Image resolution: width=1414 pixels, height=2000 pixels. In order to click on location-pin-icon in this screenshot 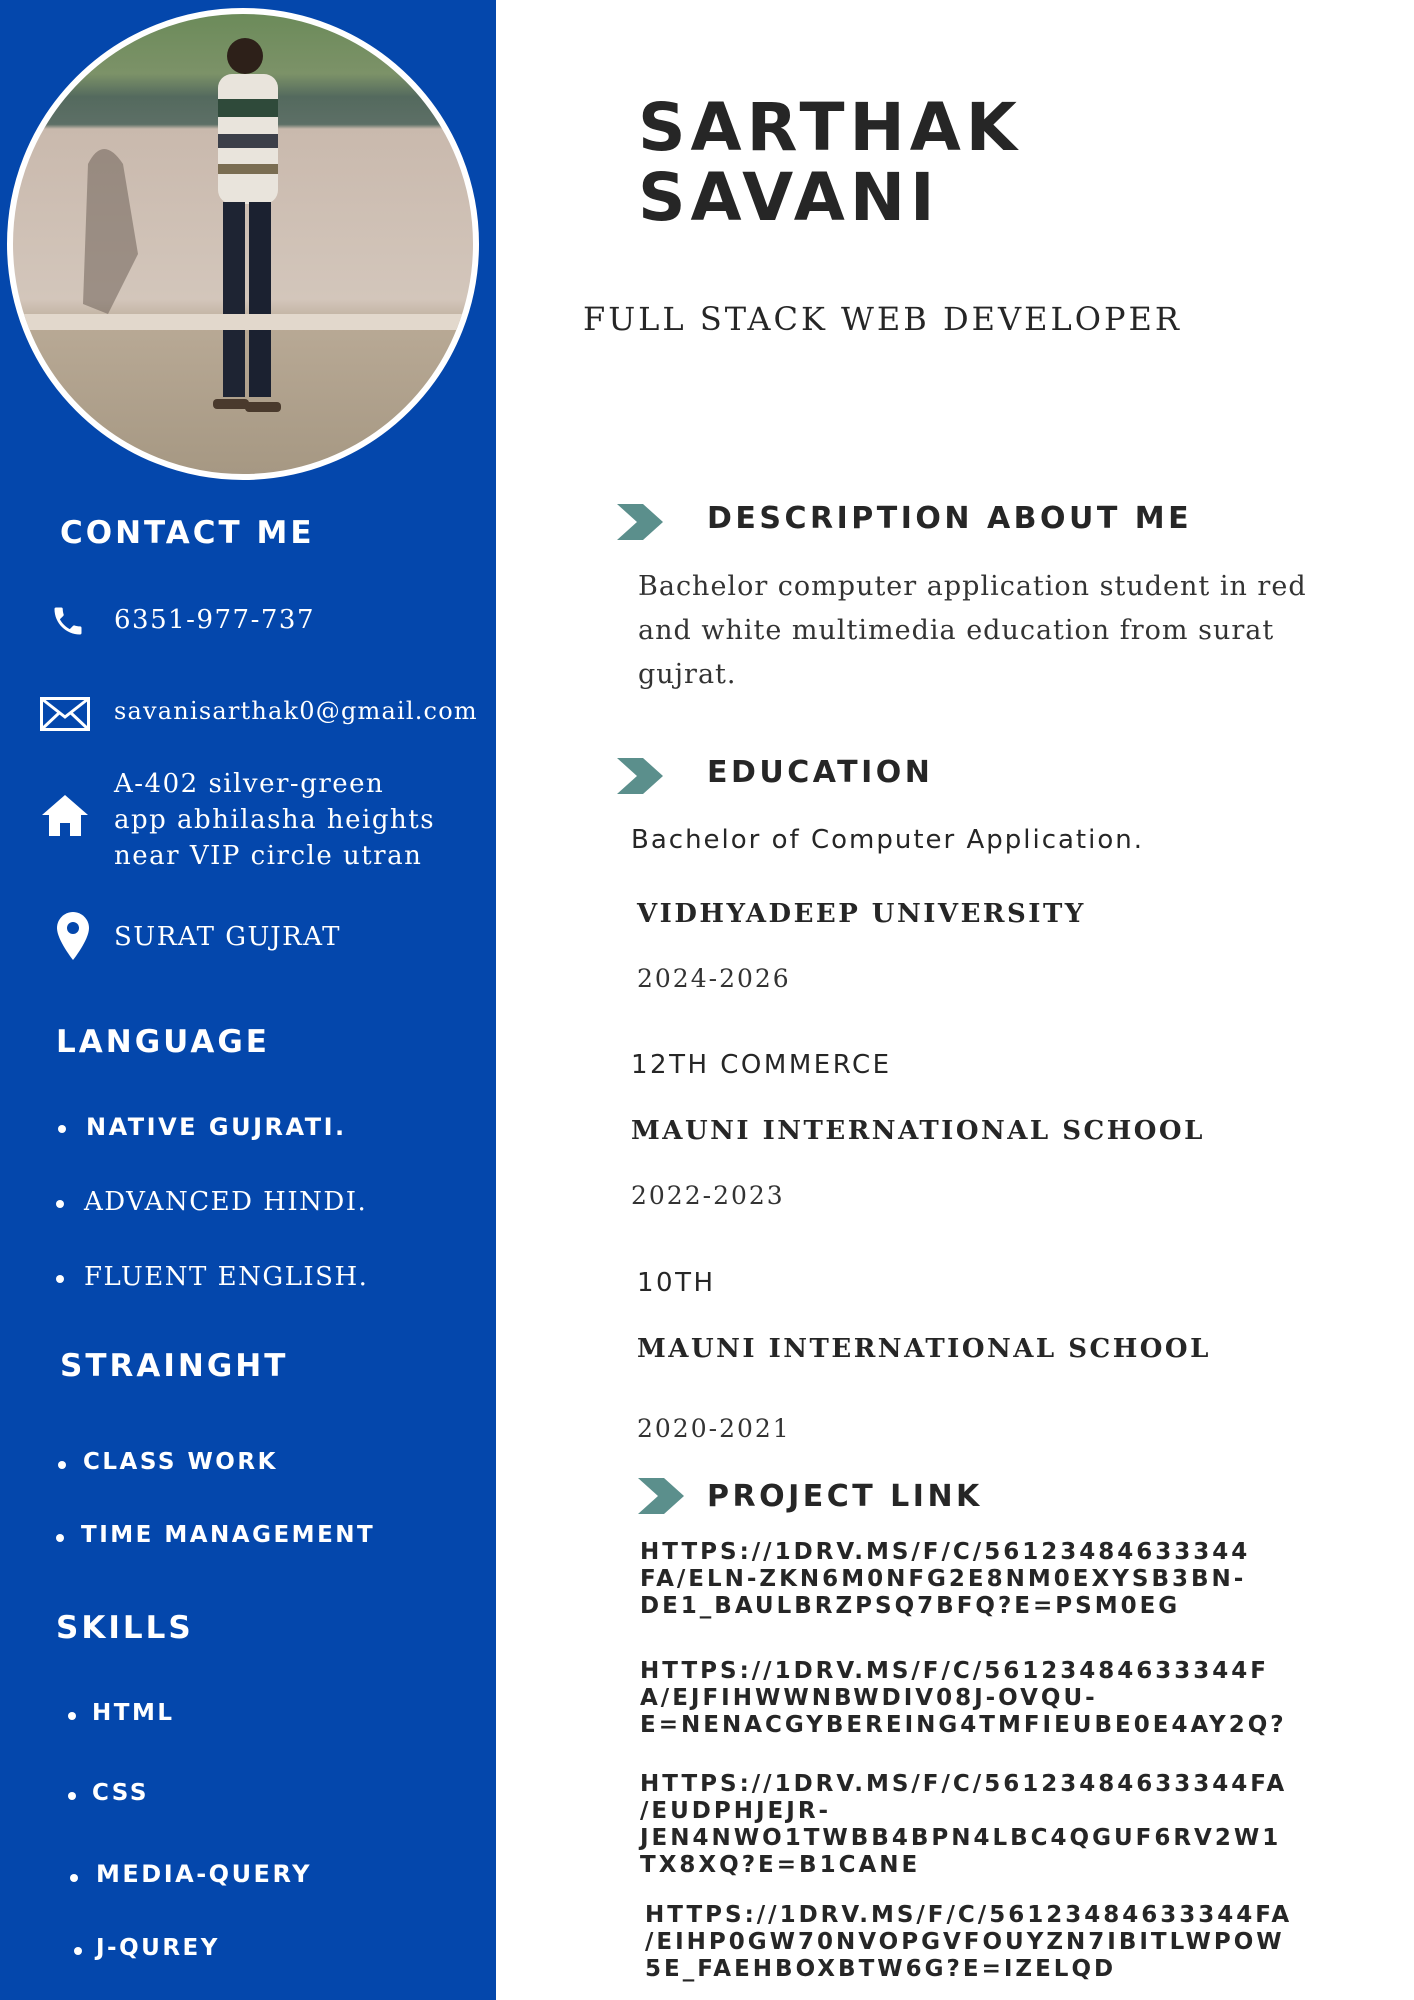, I will do `click(73, 936)`.